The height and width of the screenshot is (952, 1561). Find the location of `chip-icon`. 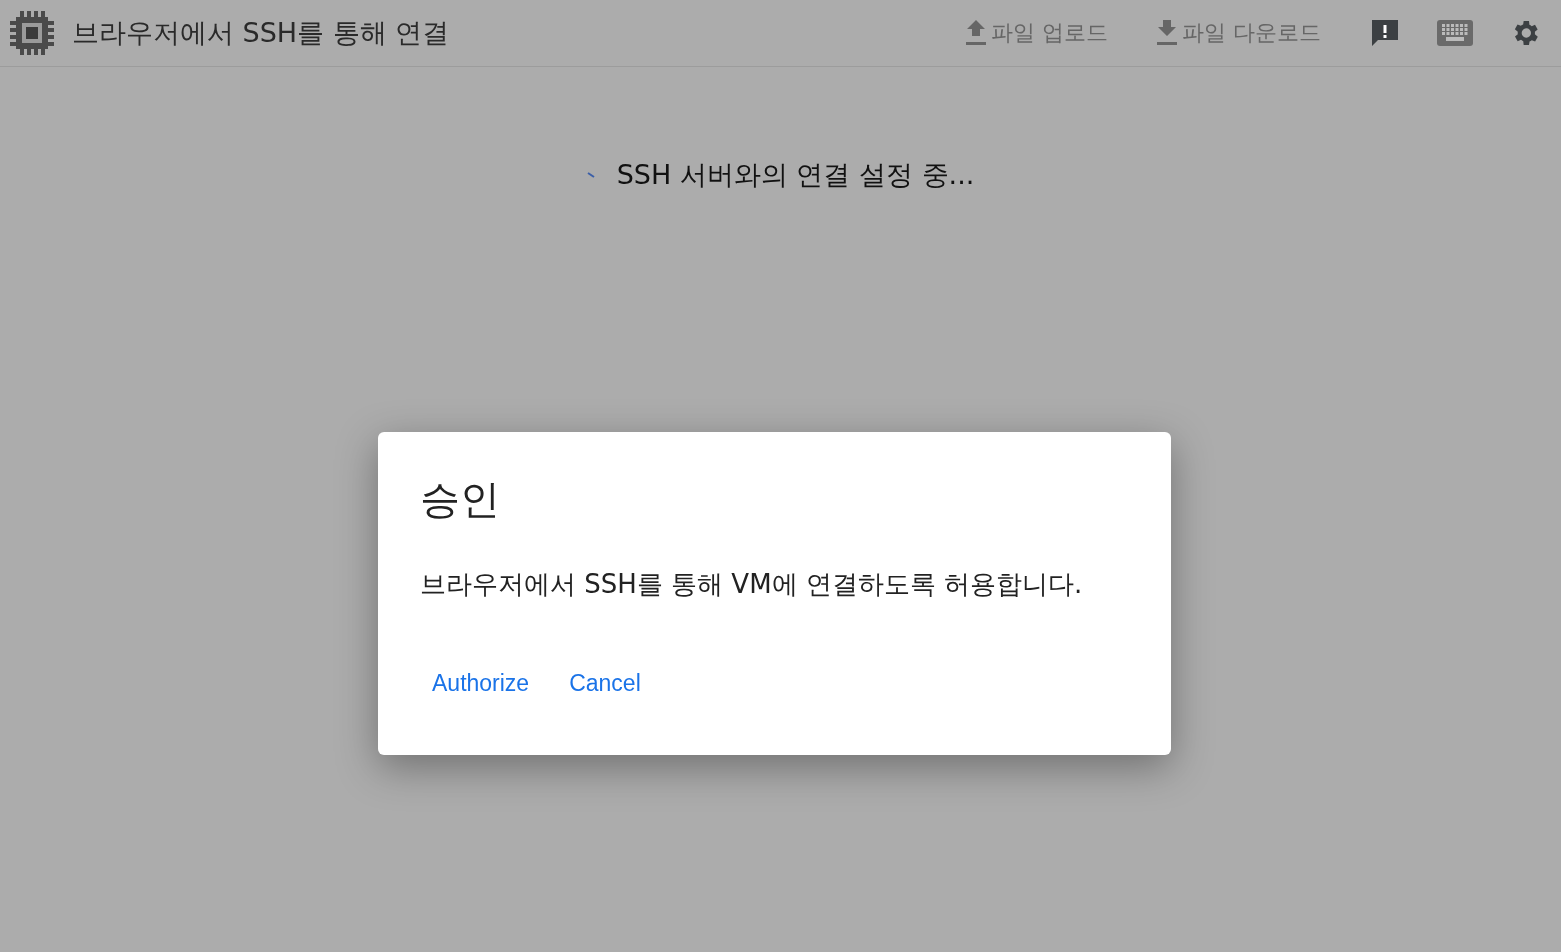

chip-icon is located at coordinates (32, 33).